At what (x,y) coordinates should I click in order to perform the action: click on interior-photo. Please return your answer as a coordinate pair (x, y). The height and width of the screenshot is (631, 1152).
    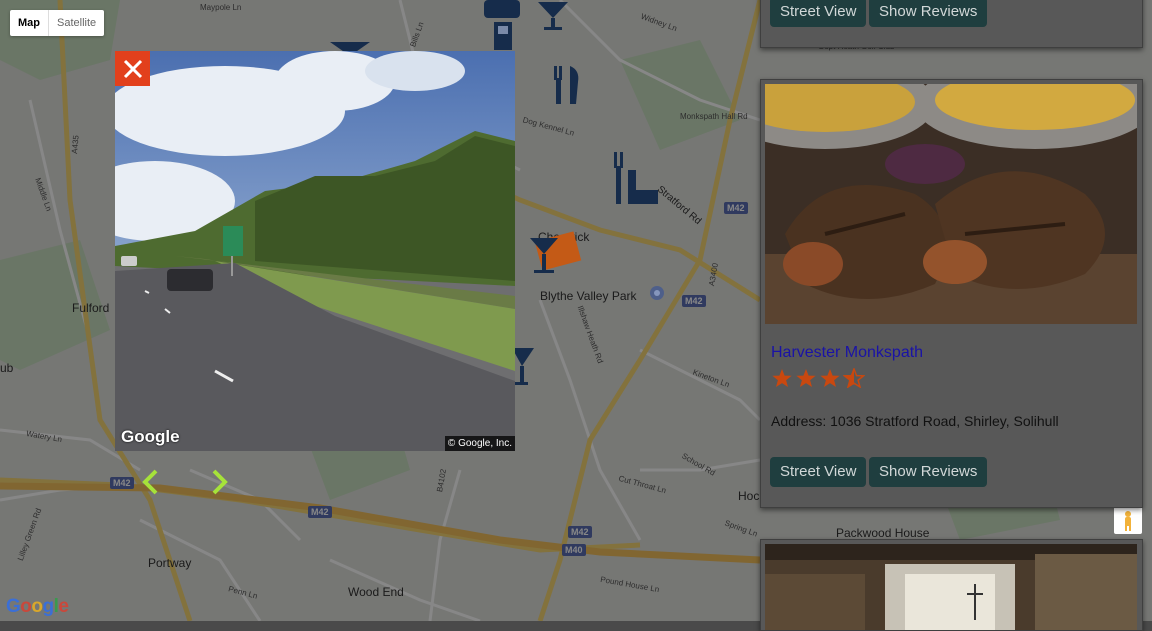
    Looking at the image, I should click on (951, 587).